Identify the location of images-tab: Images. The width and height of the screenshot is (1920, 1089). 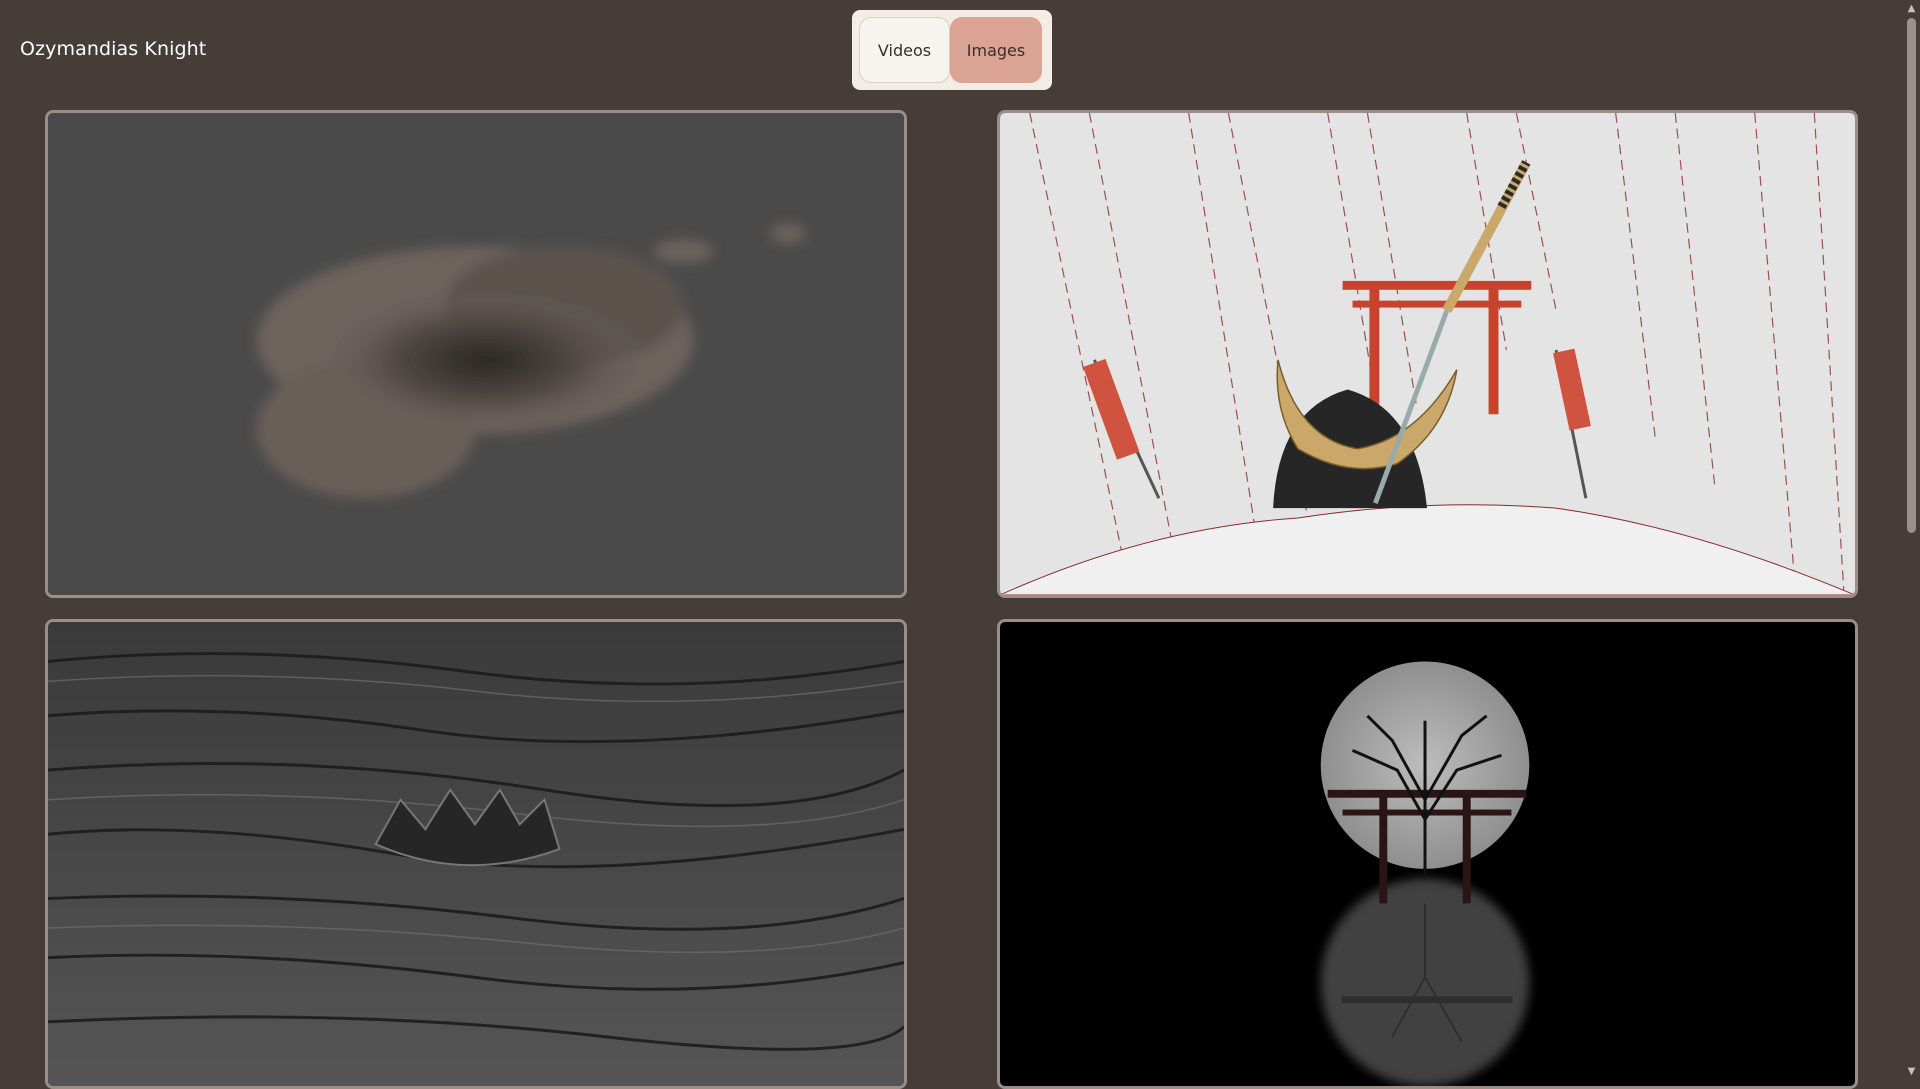
(996, 50).